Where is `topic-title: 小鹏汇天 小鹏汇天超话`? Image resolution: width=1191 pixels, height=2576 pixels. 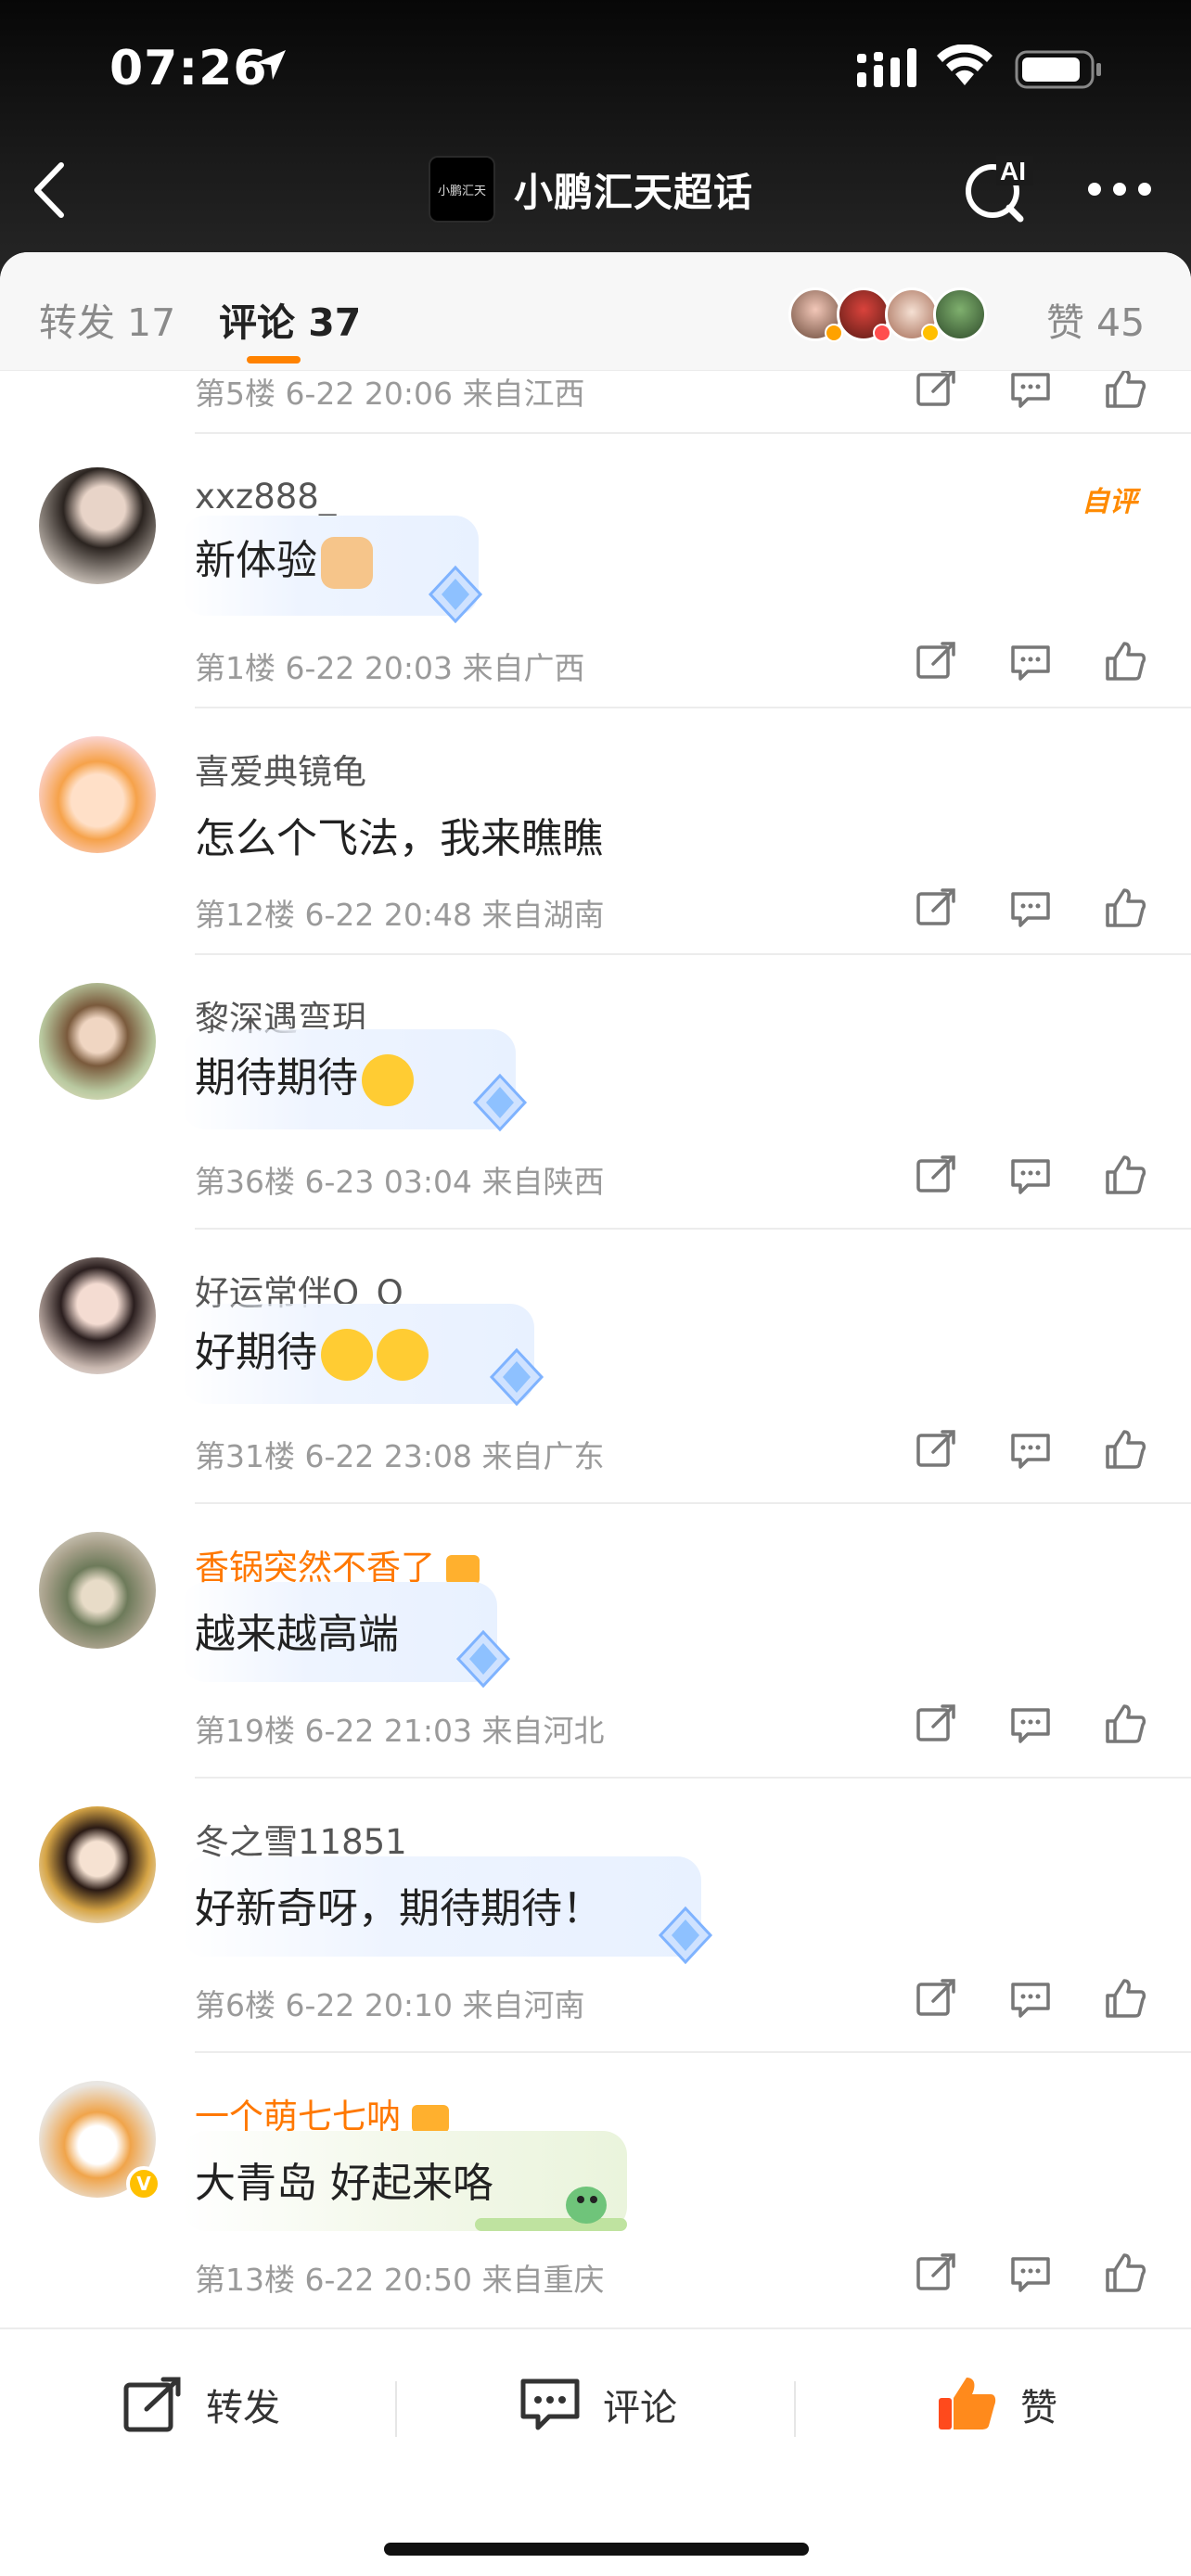 topic-title: 小鹏汇天 小鹏汇天超话 is located at coordinates (591, 189).